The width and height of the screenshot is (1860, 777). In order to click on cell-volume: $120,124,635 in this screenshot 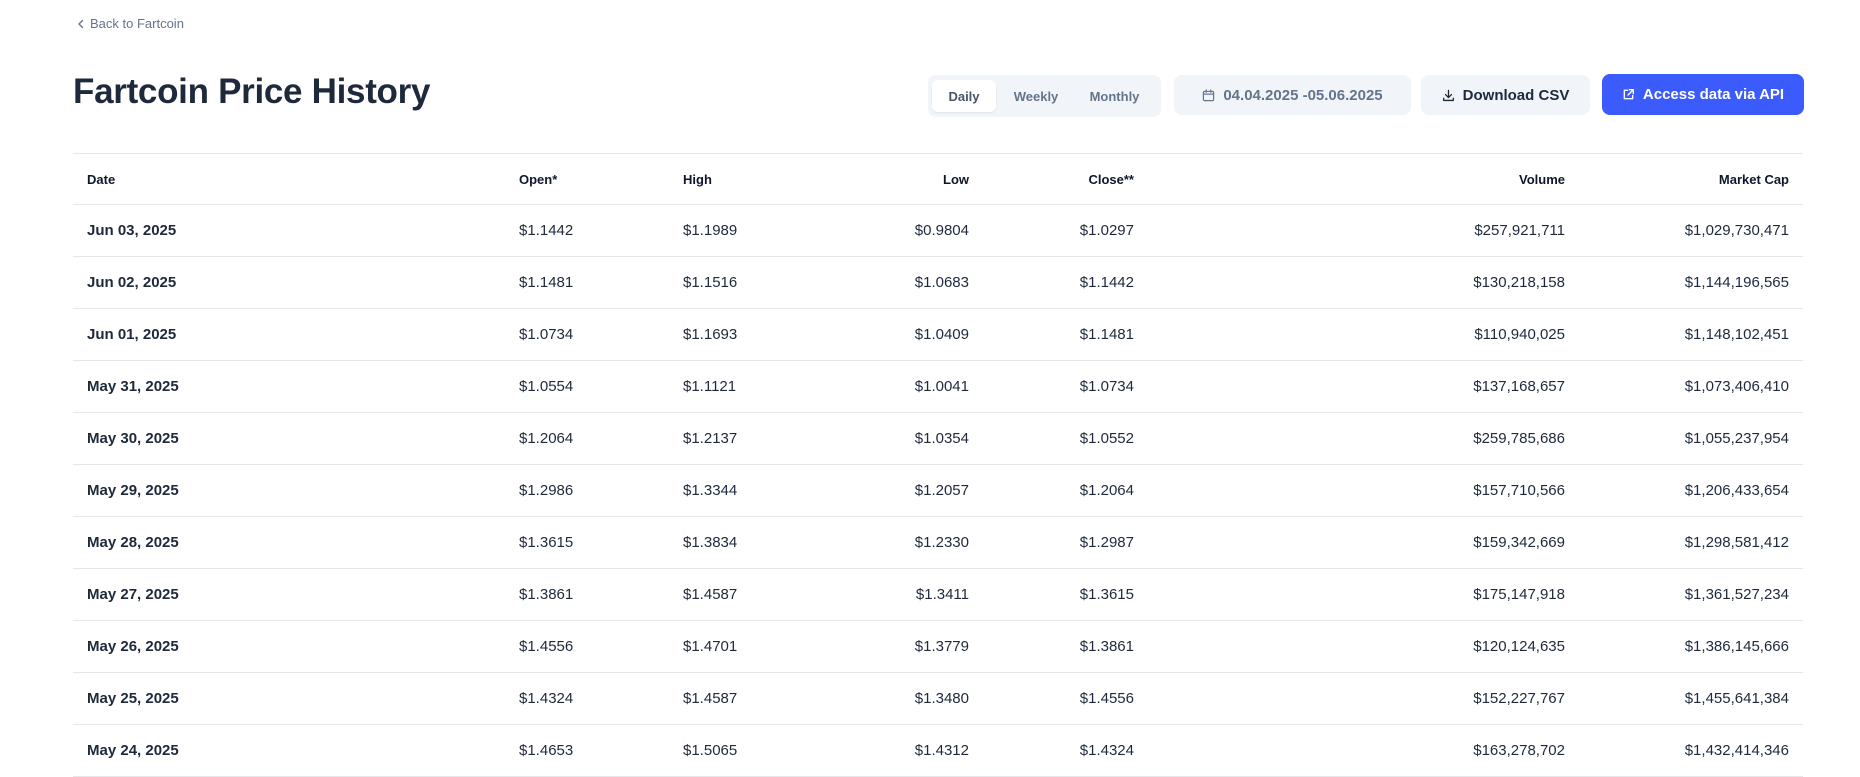, I will do `click(1363, 646)`.